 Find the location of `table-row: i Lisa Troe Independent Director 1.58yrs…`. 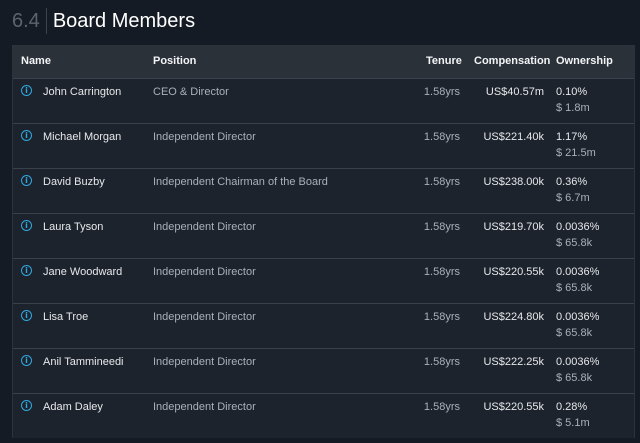

table-row: i Lisa Troe Independent Director 1.58yrs… is located at coordinates (323, 326).